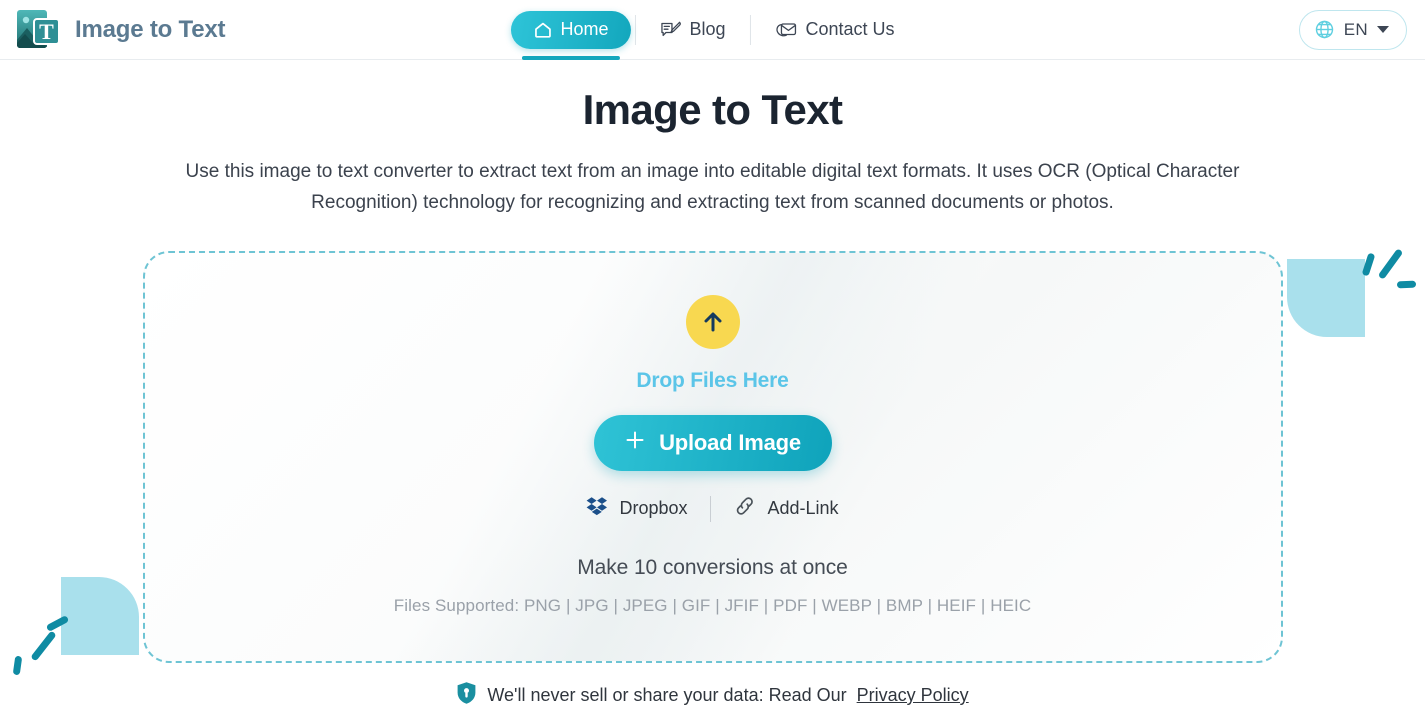 This screenshot has width=1425, height=728. I want to click on nav-item-blog-label: Blog, so click(707, 29).